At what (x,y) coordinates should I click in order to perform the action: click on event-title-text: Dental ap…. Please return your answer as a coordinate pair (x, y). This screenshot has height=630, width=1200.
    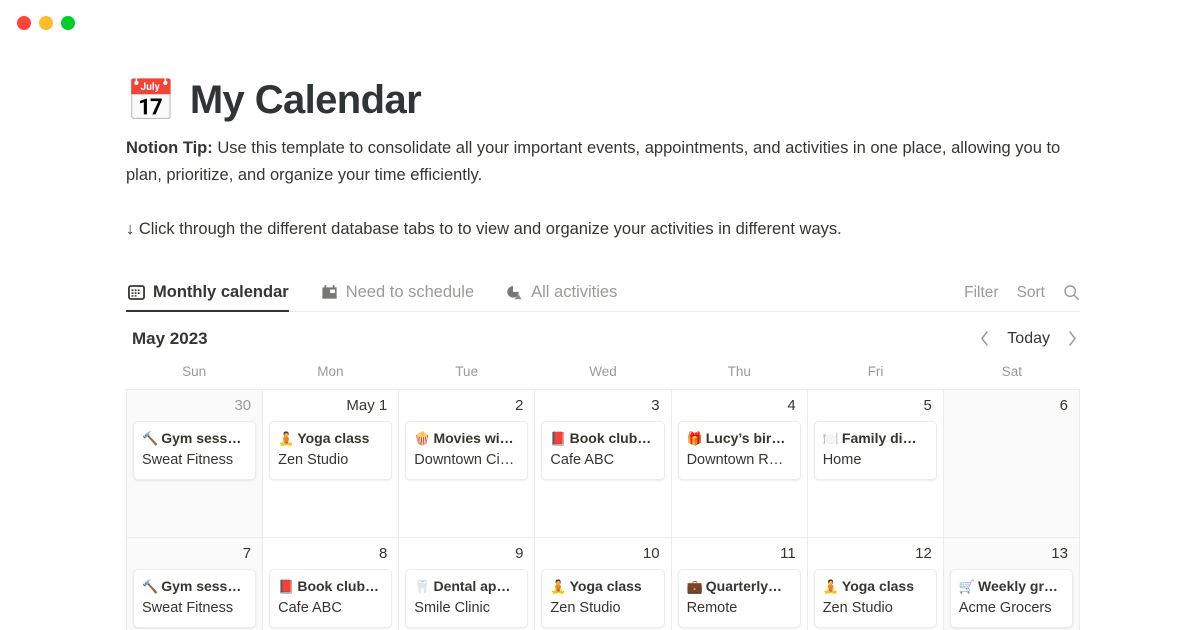
    Looking at the image, I should click on (472, 585).